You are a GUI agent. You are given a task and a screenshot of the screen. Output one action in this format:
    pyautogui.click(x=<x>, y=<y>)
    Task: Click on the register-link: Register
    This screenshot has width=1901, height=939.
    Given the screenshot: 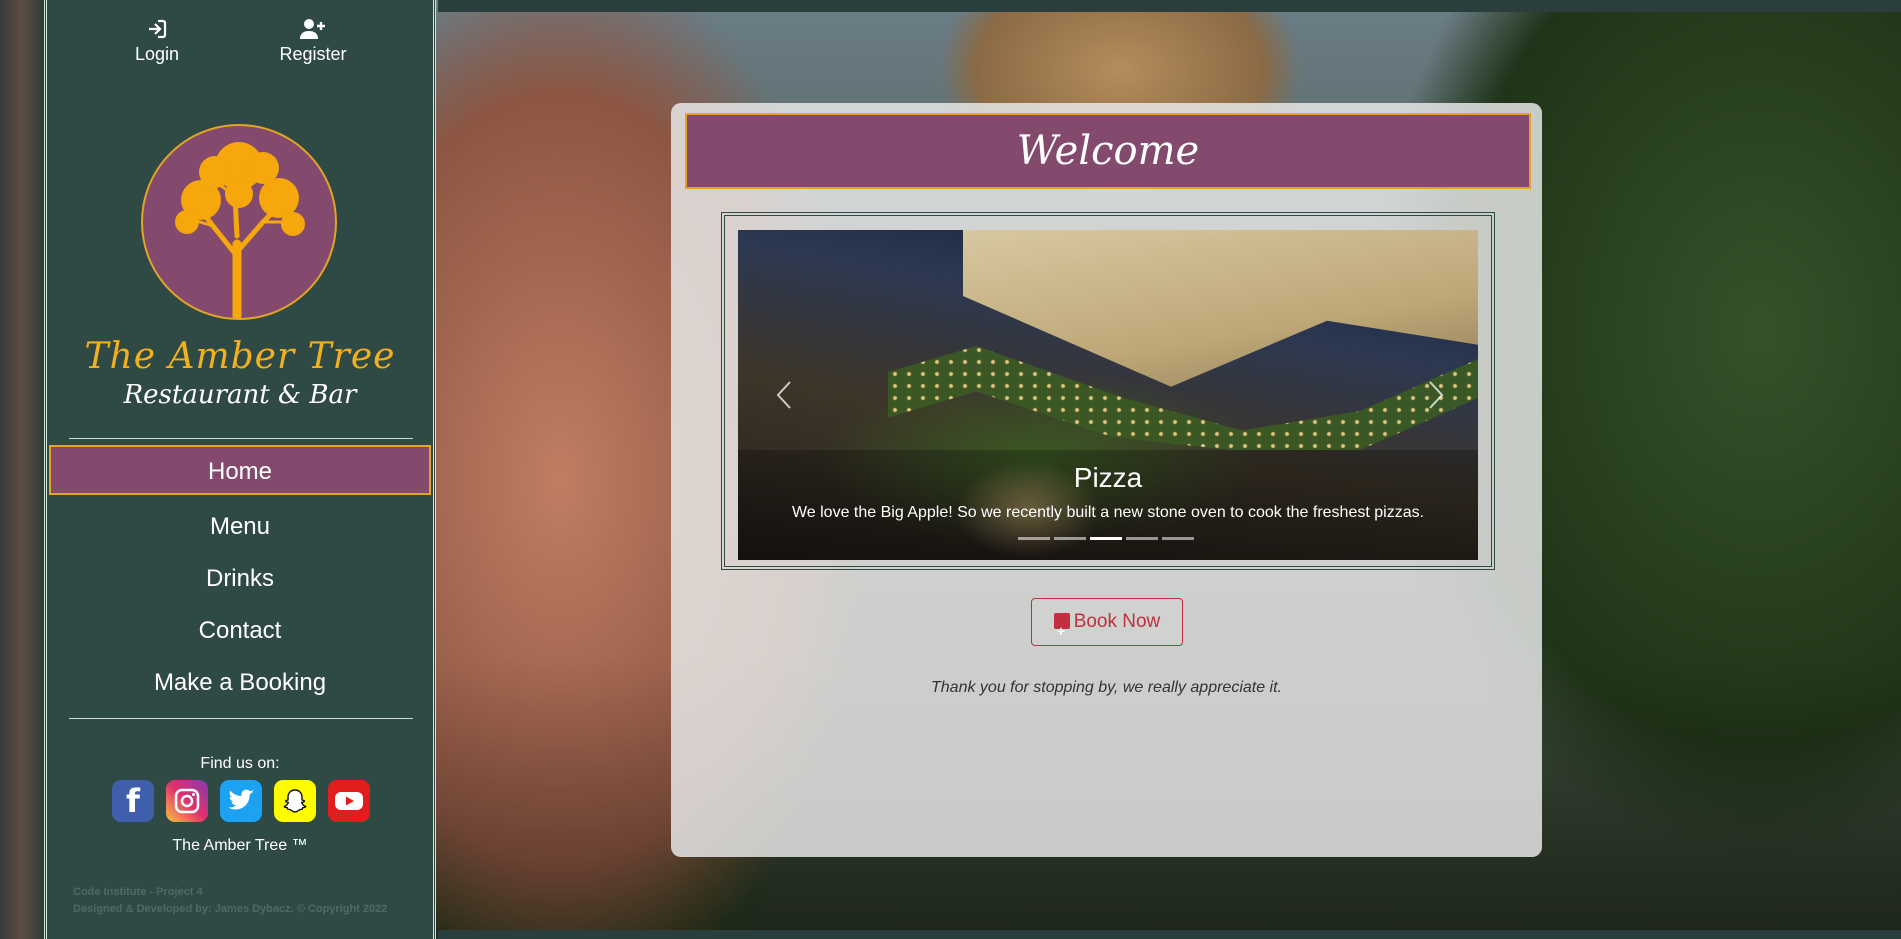 What is the action you would take?
    pyautogui.click(x=313, y=41)
    